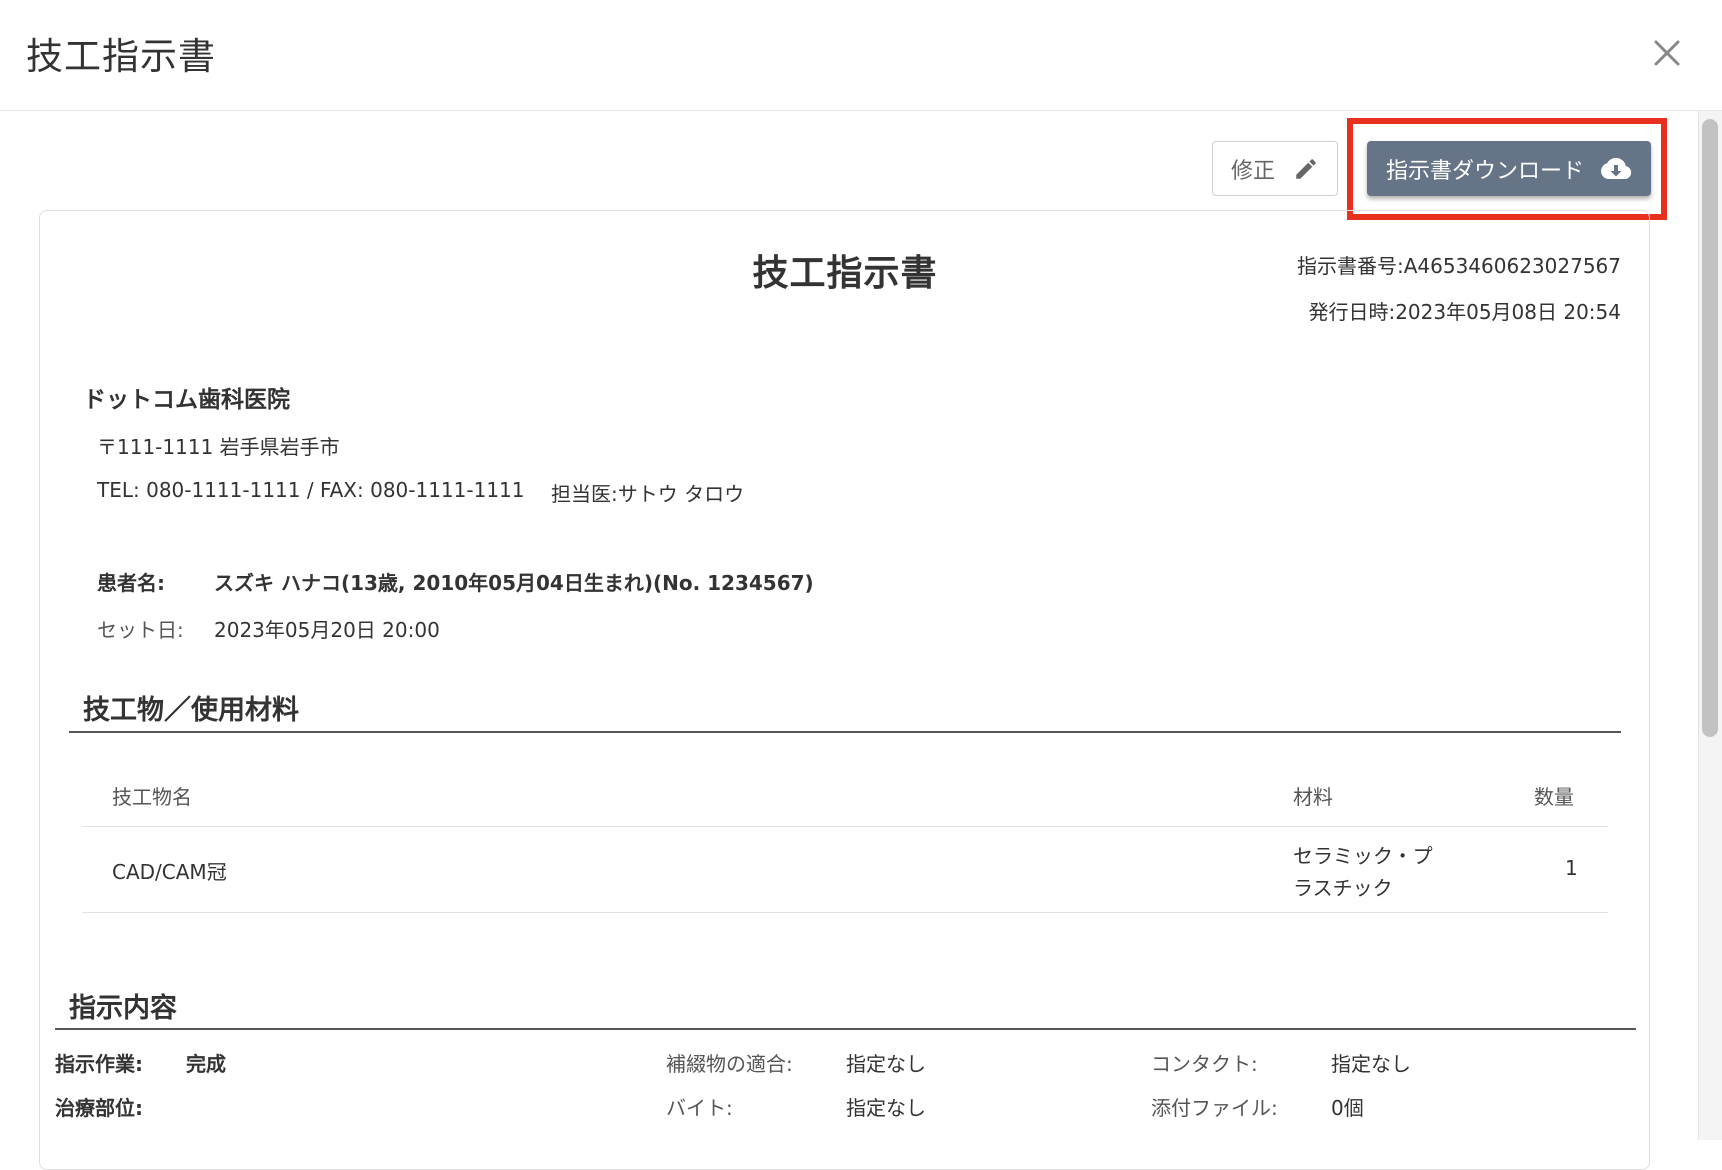 The width and height of the screenshot is (1722, 1170). What do you see at coordinates (121, 56) in the screenshot?
I see `modal-title: 技工指示書` at bounding box center [121, 56].